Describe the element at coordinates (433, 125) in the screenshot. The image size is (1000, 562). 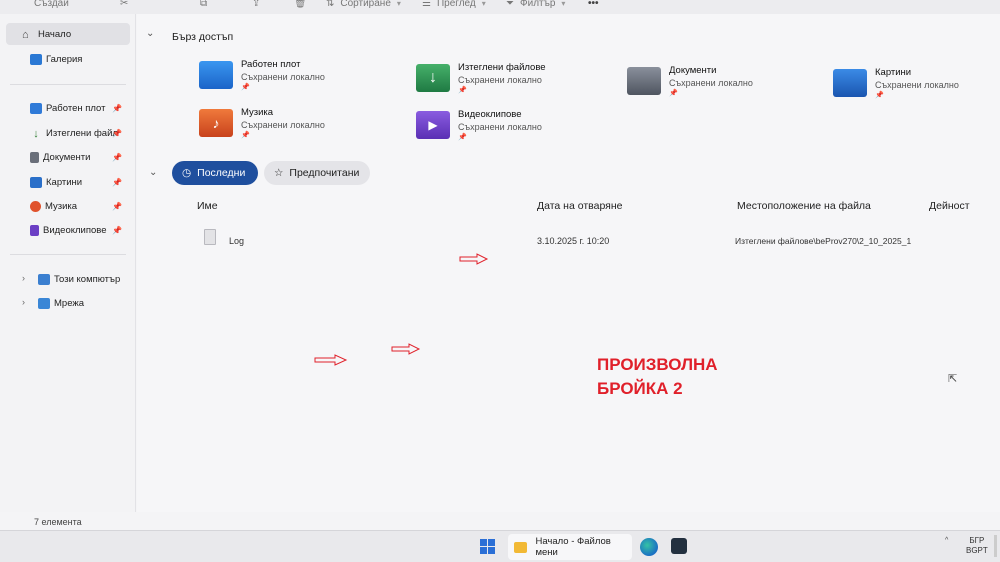
I see `videos-folder-icon: ▶` at that location.